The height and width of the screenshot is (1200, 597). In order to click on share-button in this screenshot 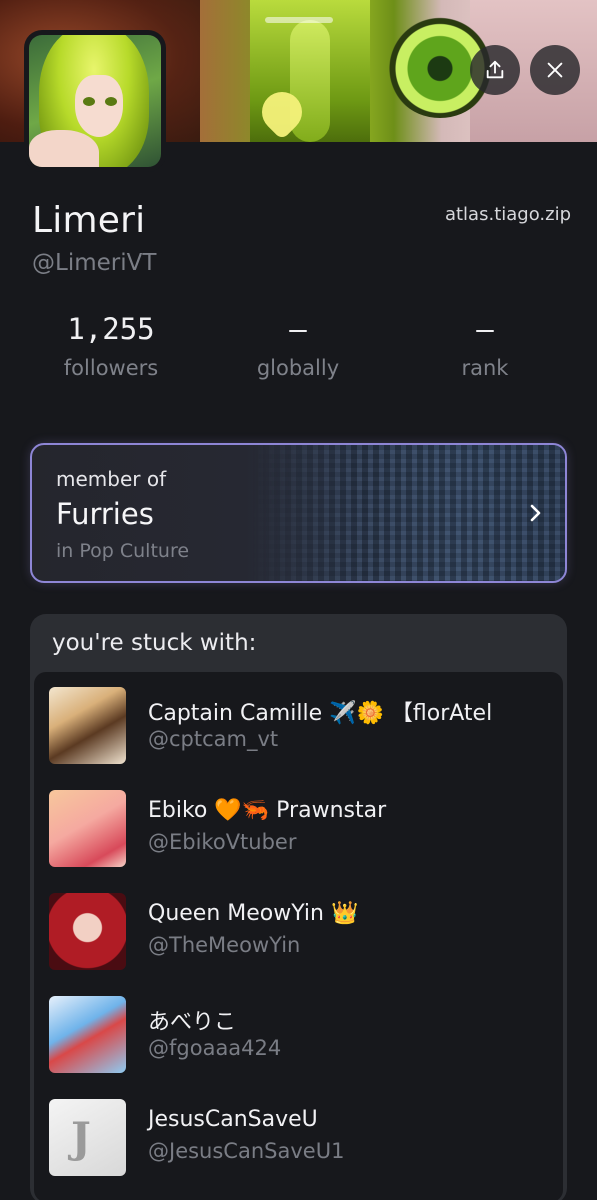, I will do `click(495, 70)`.